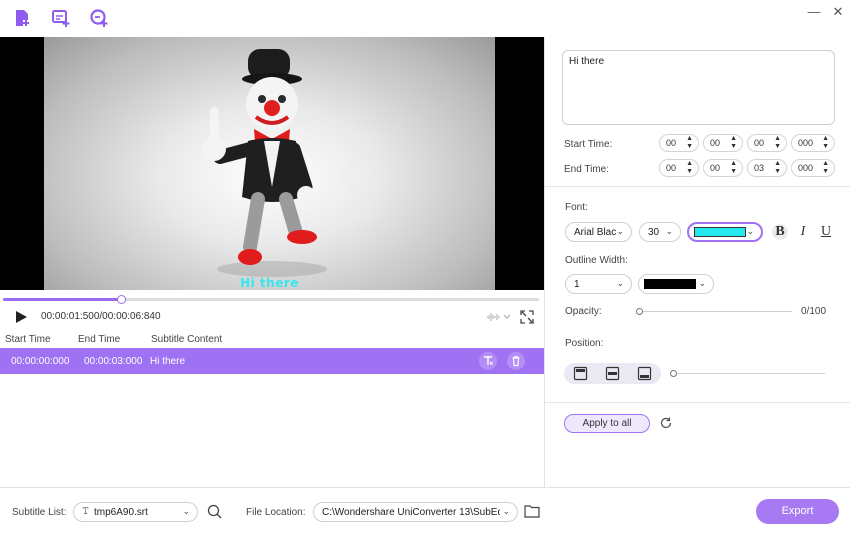 This screenshot has width=850, height=533. I want to click on delete-row-button, so click(516, 361).